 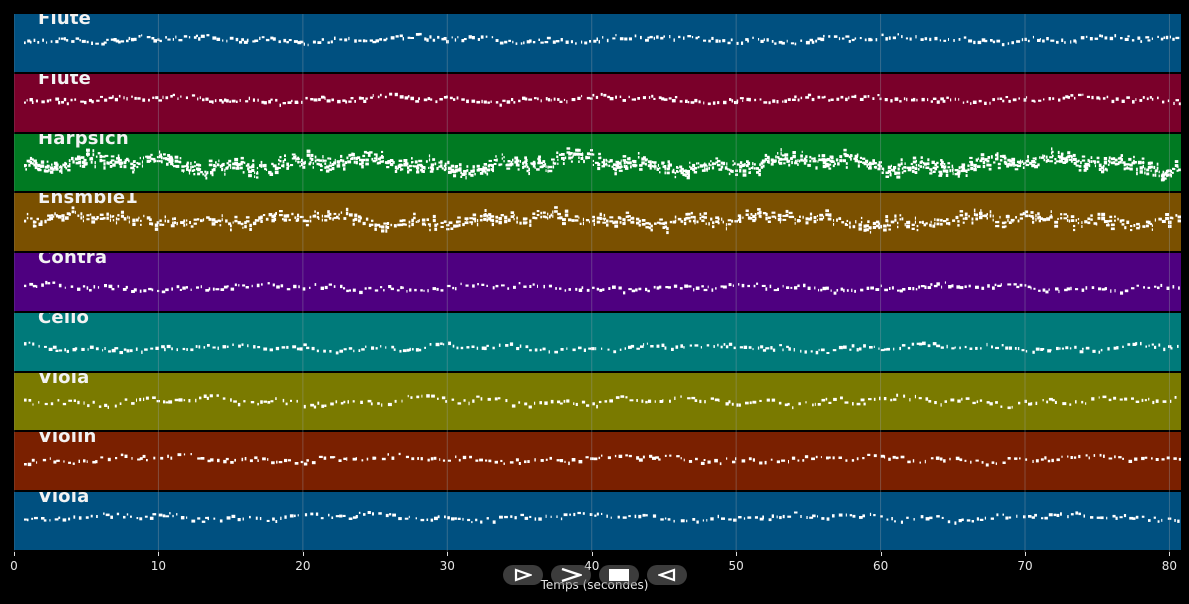 I want to click on track-2: Flute, so click(x=597, y=102).